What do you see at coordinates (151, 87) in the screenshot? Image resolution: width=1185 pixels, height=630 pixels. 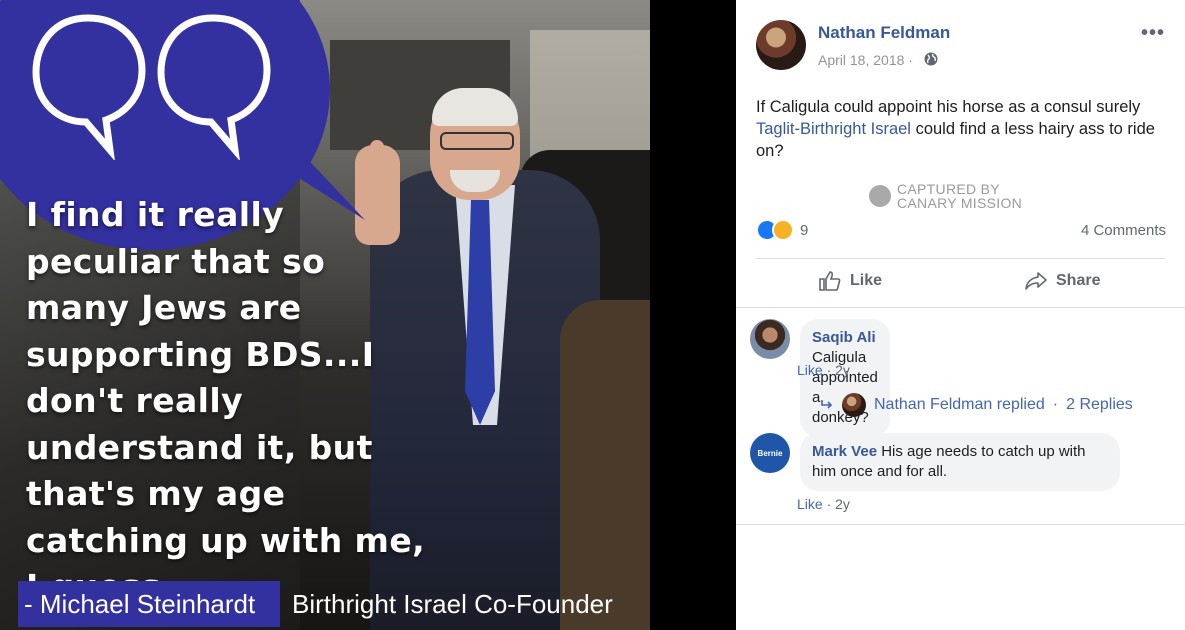 I see `quote-marks-icon` at bounding box center [151, 87].